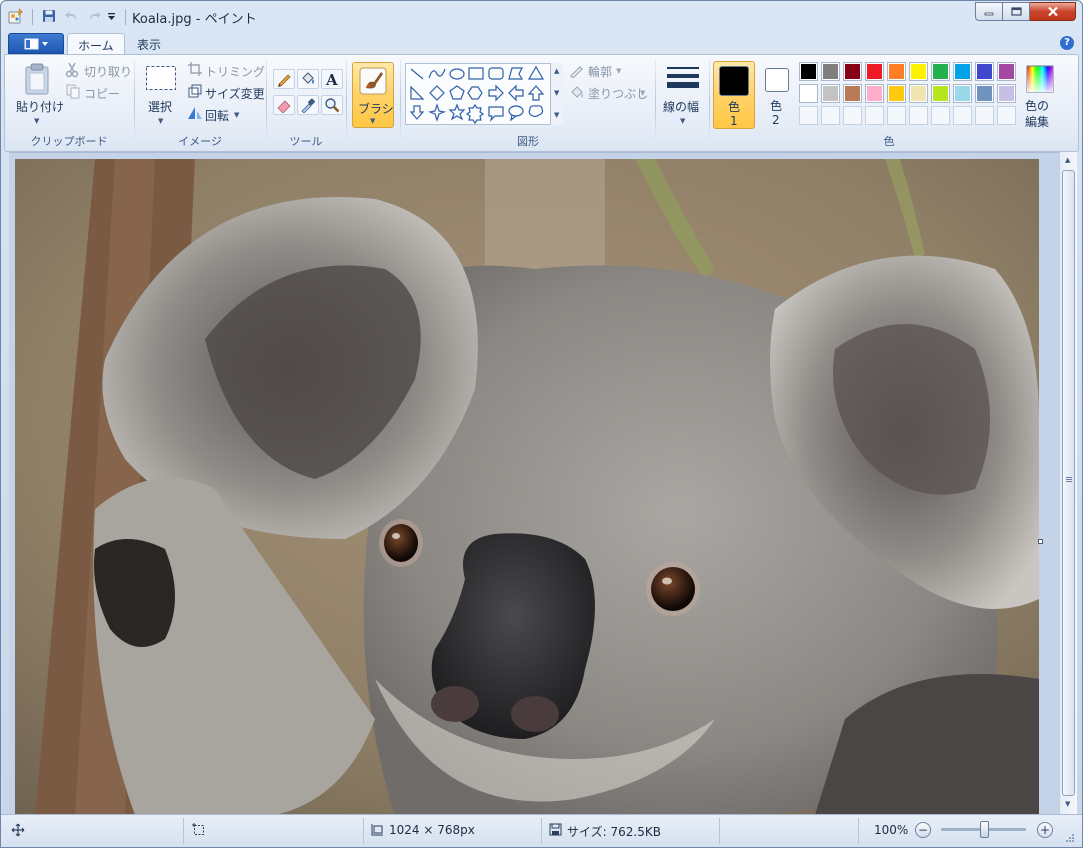 The height and width of the screenshot is (848, 1083). I want to click on tools-group: A ツール, so click(306, 103).